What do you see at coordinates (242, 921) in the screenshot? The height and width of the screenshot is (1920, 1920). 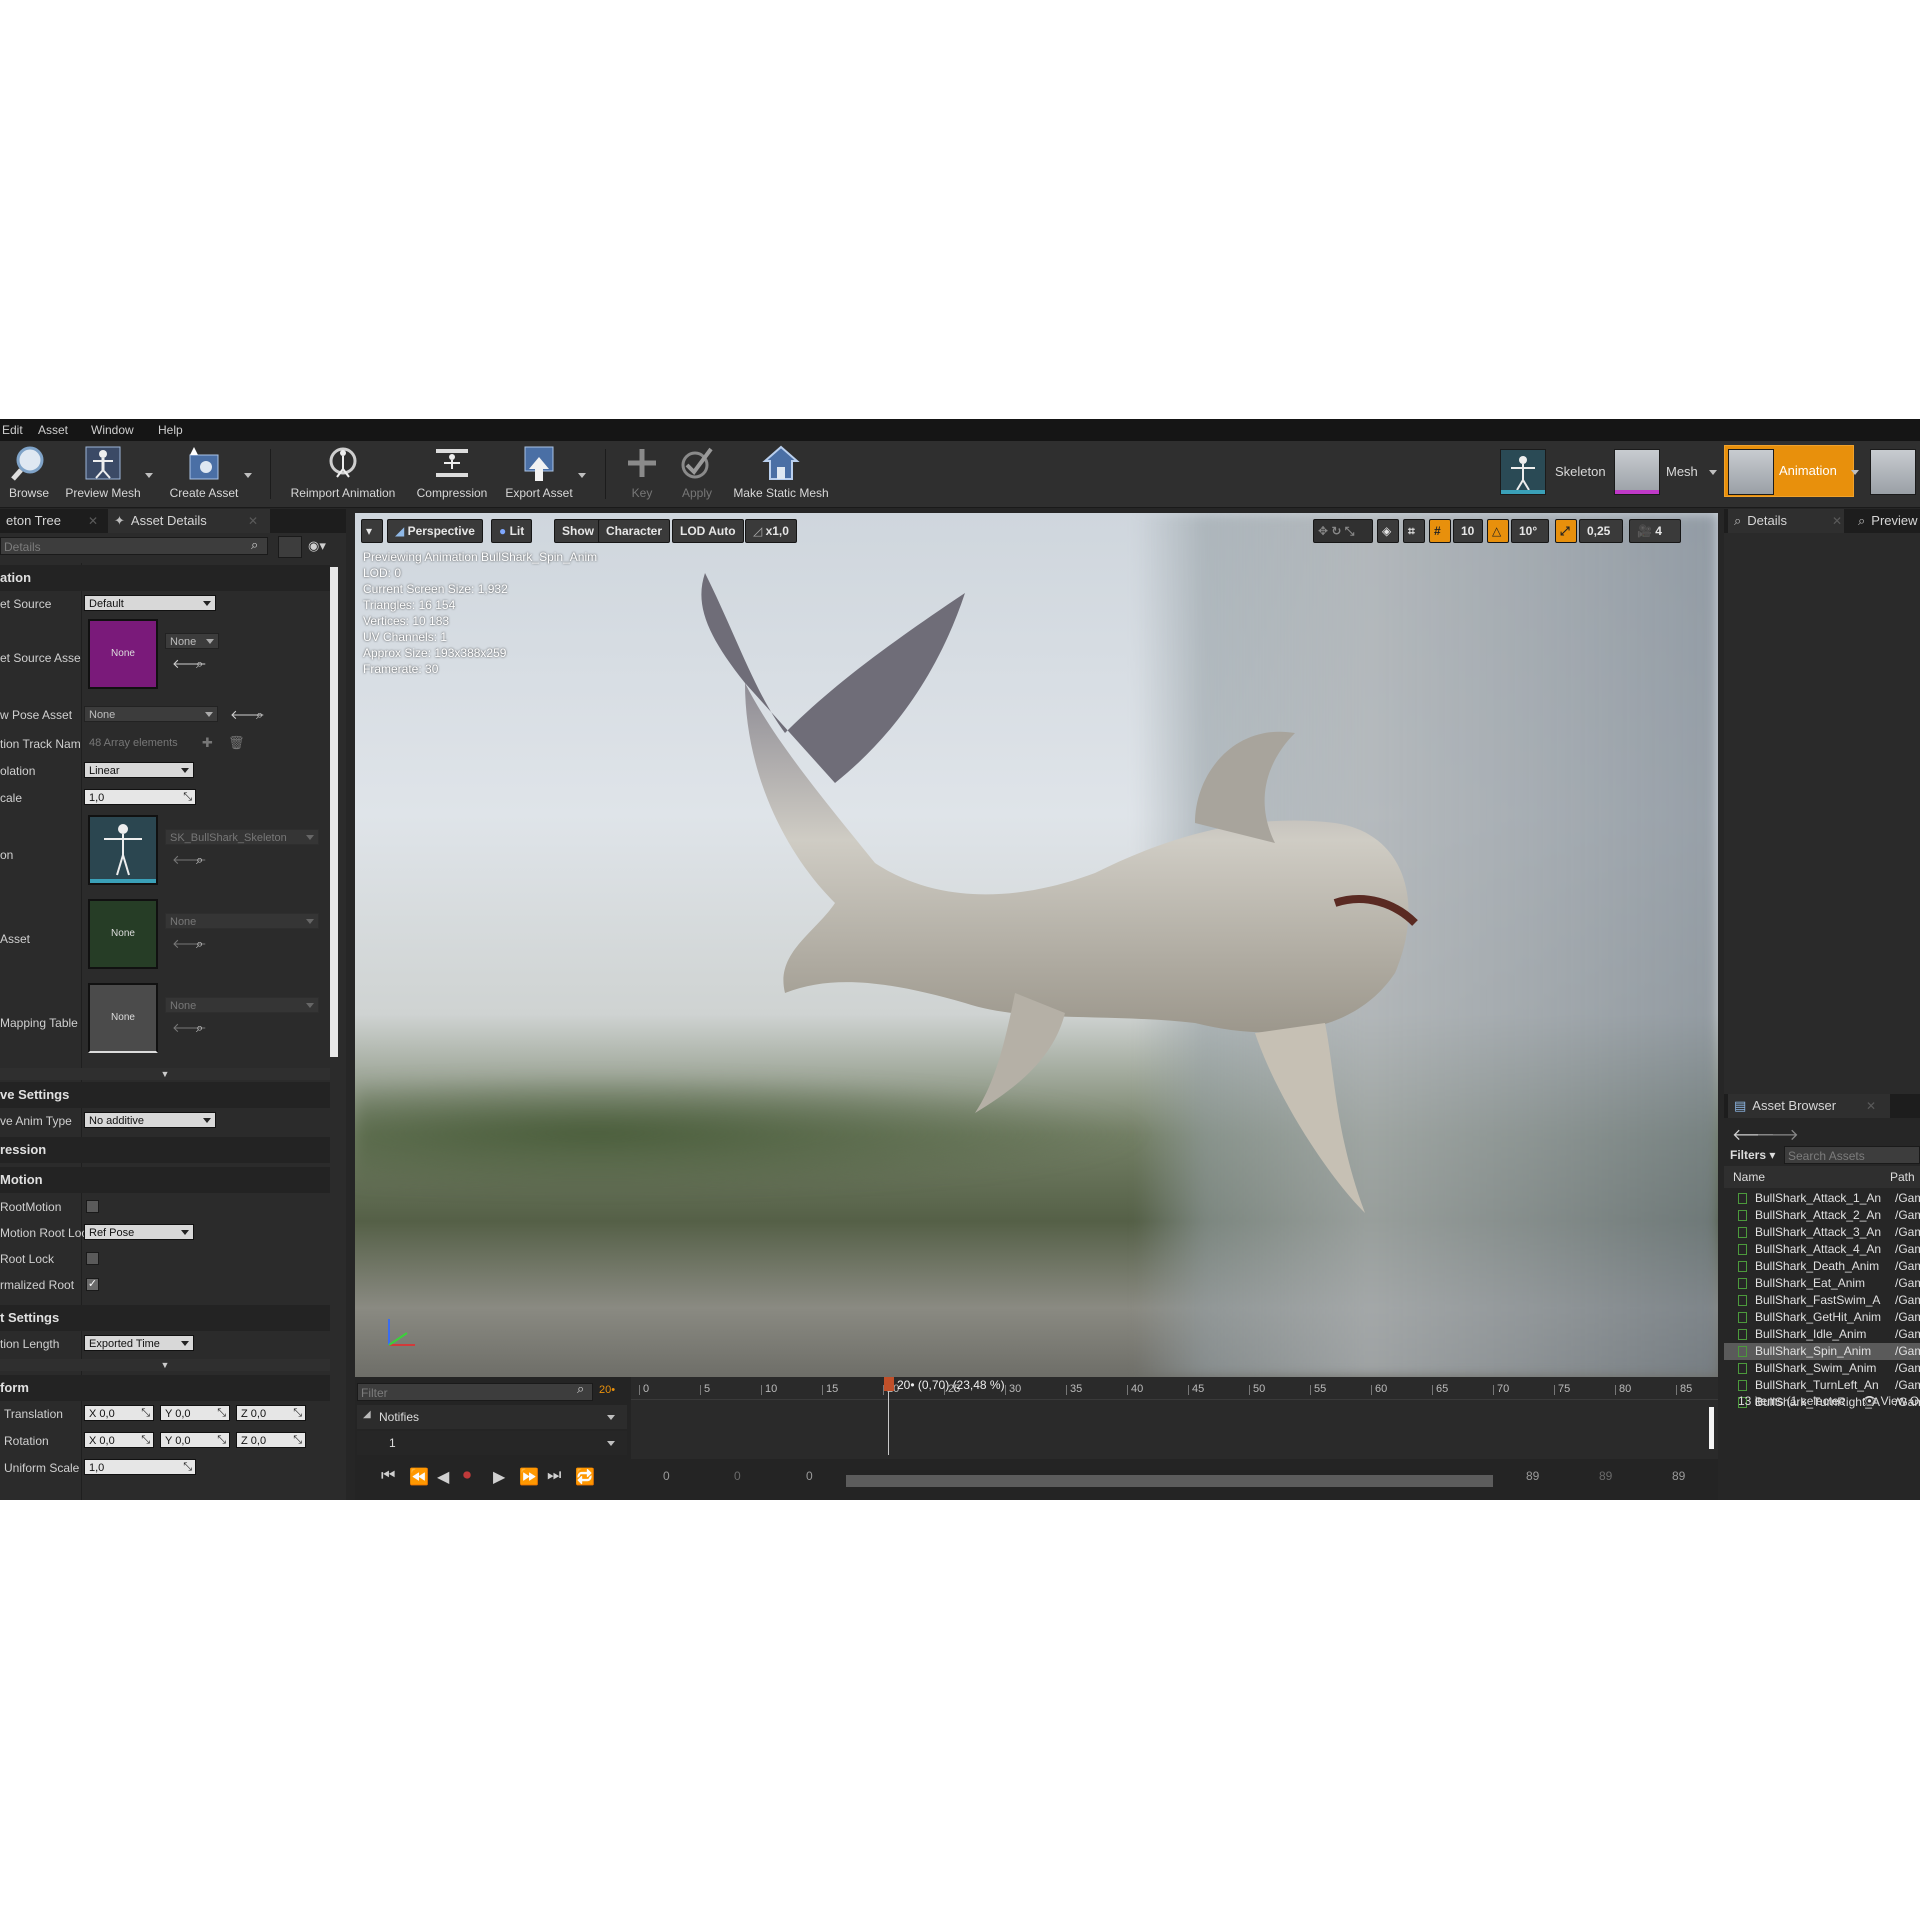 I see `asset-select: None` at bounding box center [242, 921].